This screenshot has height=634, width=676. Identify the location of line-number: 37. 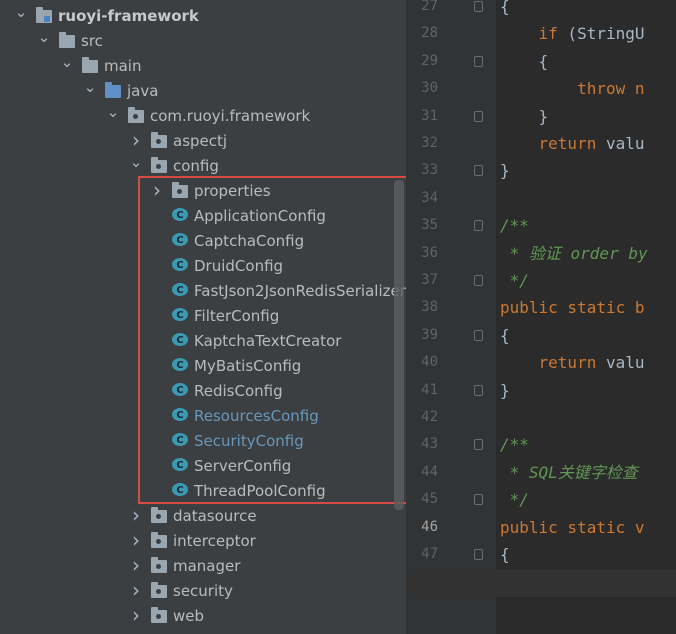
(429, 280).